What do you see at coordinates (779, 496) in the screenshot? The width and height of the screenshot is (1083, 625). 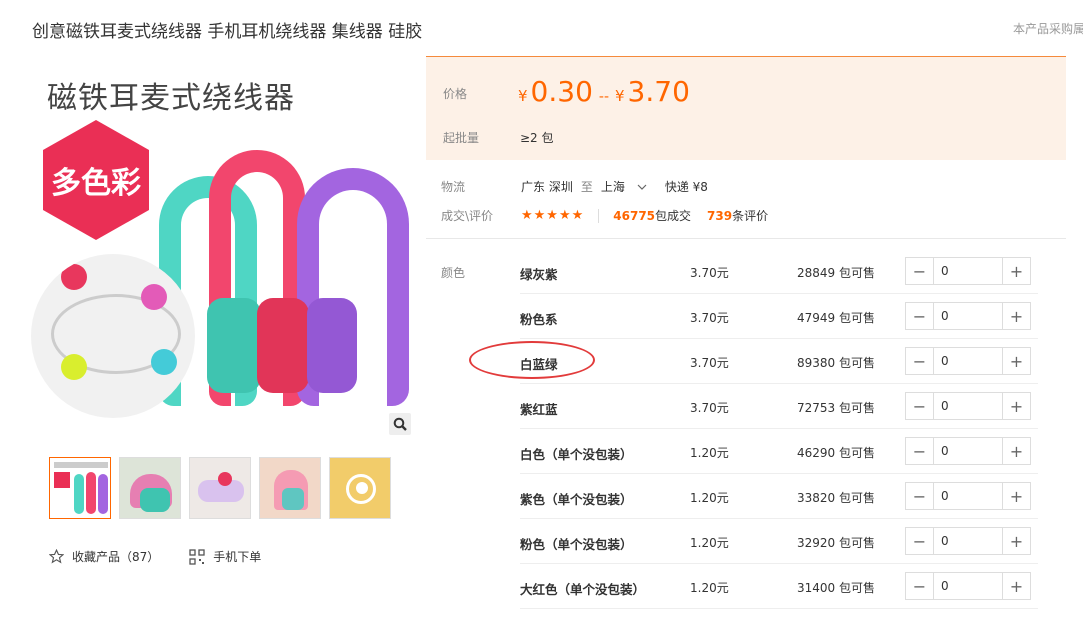 I see `variant-row: 紫色（单个没包装） 1.20元 33820 包可售 − 0 +` at bounding box center [779, 496].